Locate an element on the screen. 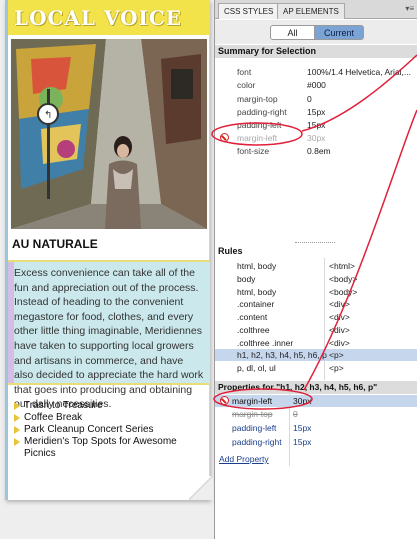  property-row: padding-left 15px is located at coordinates (316, 428).